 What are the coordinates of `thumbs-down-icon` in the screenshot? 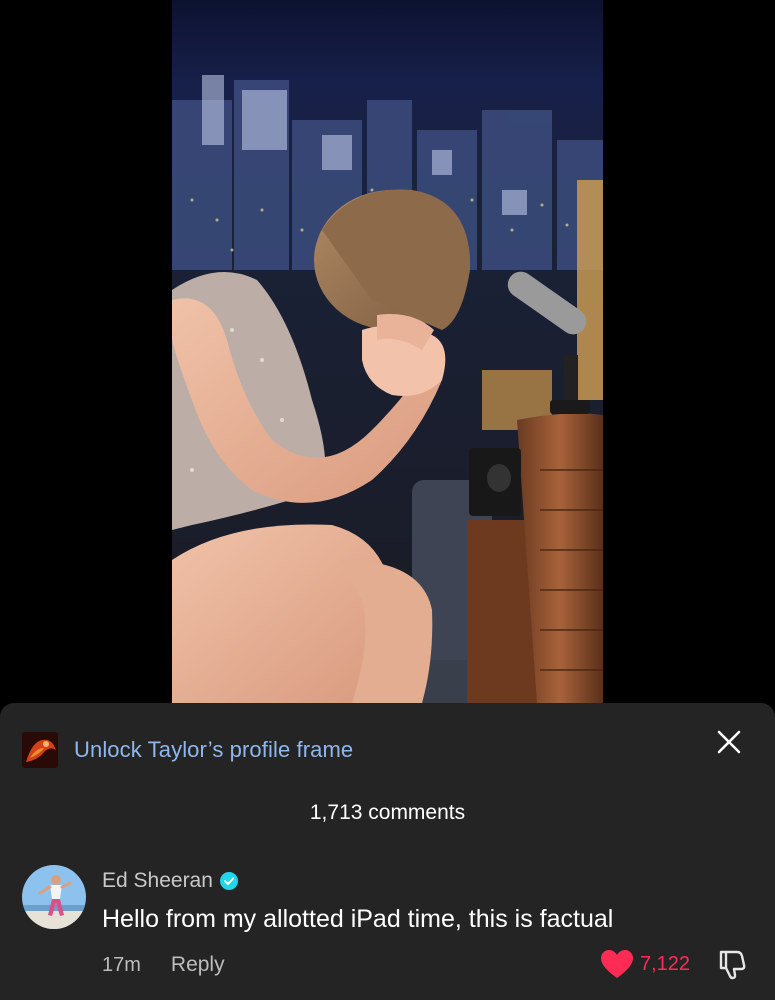 It's located at (732, 965).